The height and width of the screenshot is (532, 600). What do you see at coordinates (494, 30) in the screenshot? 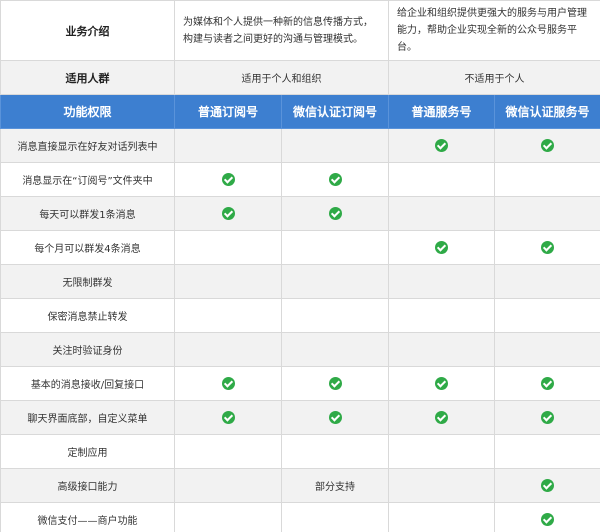
I see `service-description: 给企业和组织提供更强大的服务与用户管理能力，帮助企业实现全新的公众号服务平台。` at bounding box center [494, 30].